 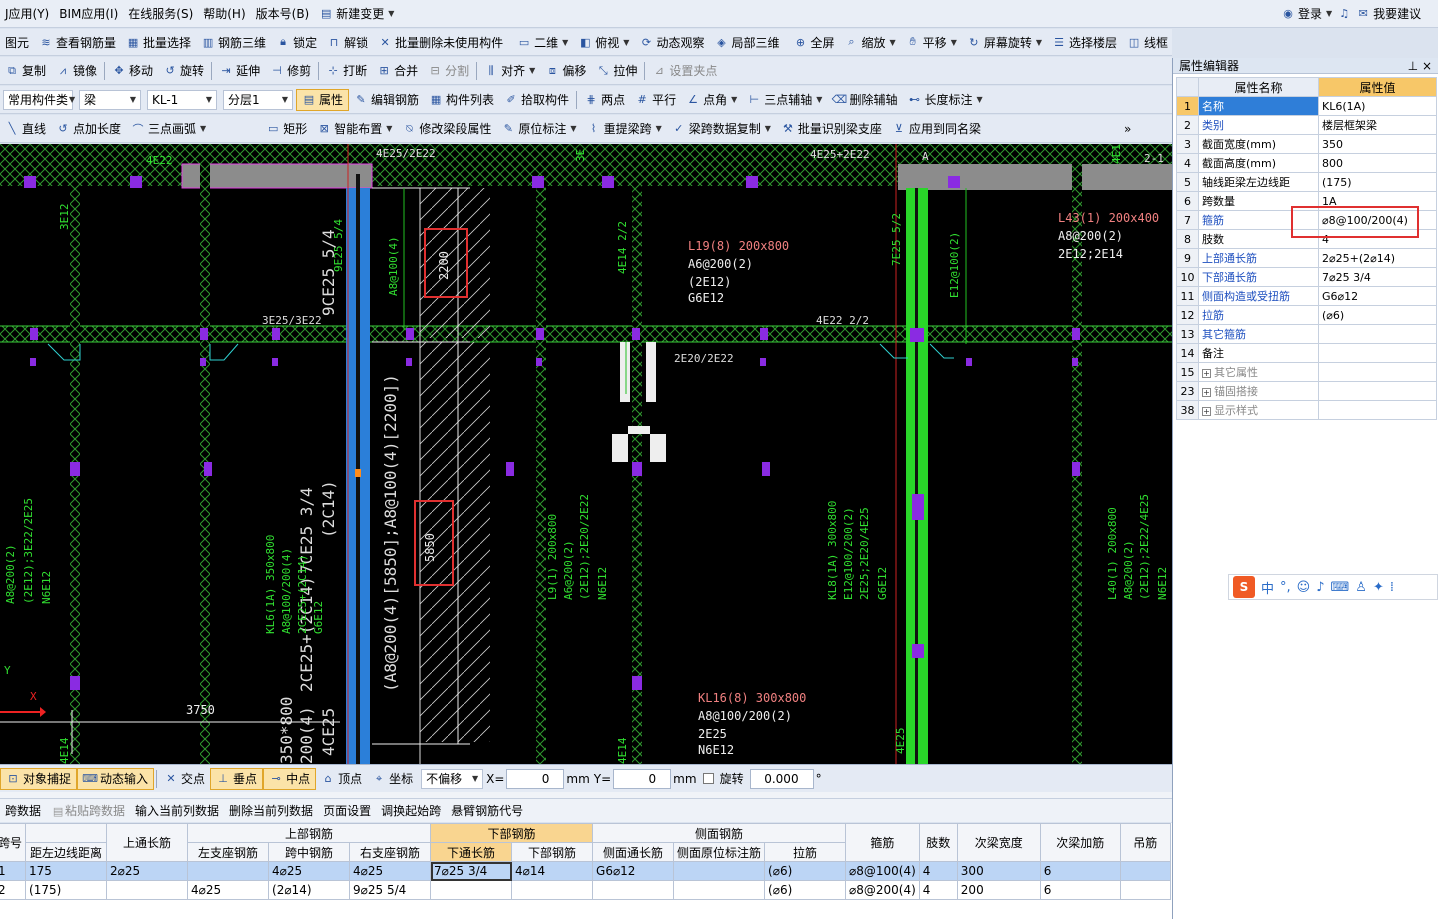 I want to click on property-row: 13 其它箍筋, so click(x=1306, y=334).